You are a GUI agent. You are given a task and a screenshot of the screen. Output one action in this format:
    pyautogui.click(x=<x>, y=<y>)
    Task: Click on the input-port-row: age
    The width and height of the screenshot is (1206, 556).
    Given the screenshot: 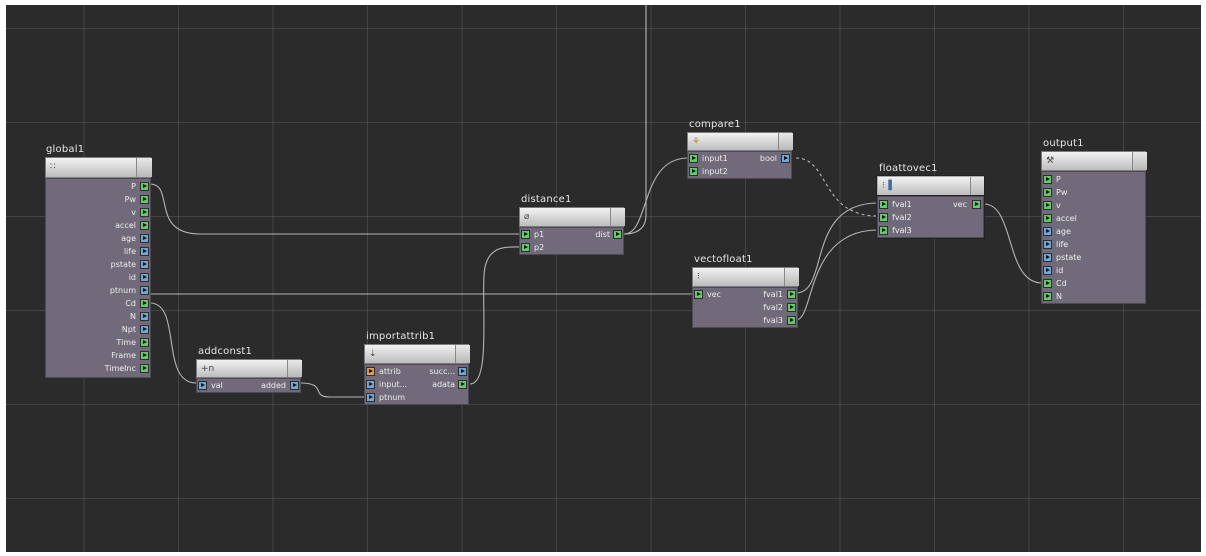 What is the action you would take?
    pyautogui.click(x=1092, y=231)
    